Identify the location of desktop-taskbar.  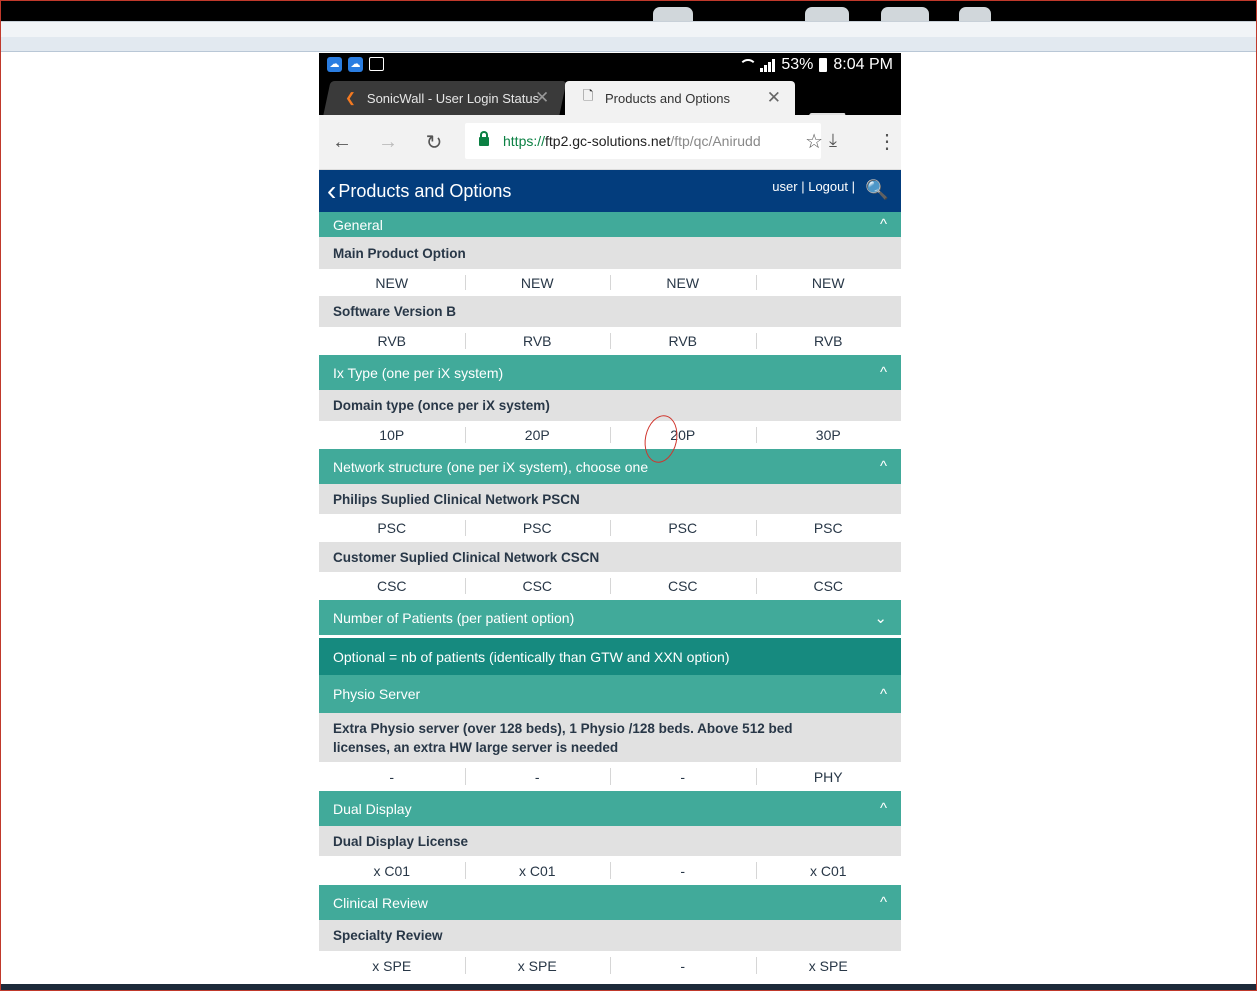
(628, 987).